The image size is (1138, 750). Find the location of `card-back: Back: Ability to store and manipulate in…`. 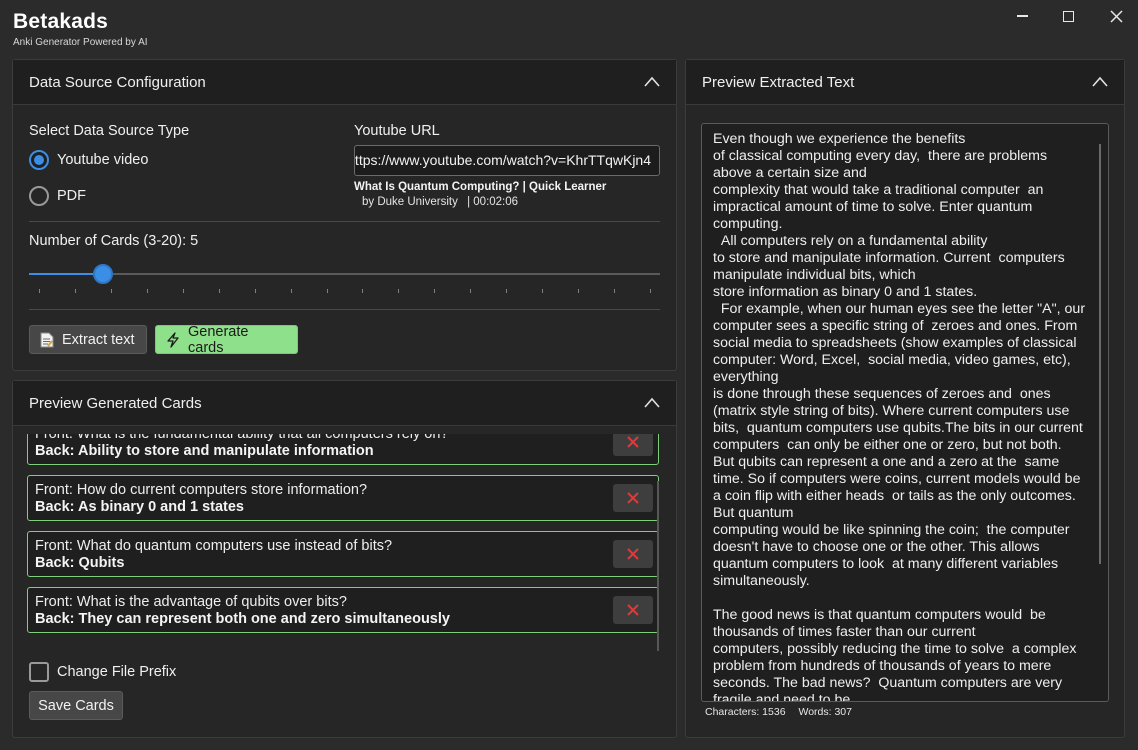

card-back: Back: Ability to store and manipulate in… is located at coordinates (204, 451).